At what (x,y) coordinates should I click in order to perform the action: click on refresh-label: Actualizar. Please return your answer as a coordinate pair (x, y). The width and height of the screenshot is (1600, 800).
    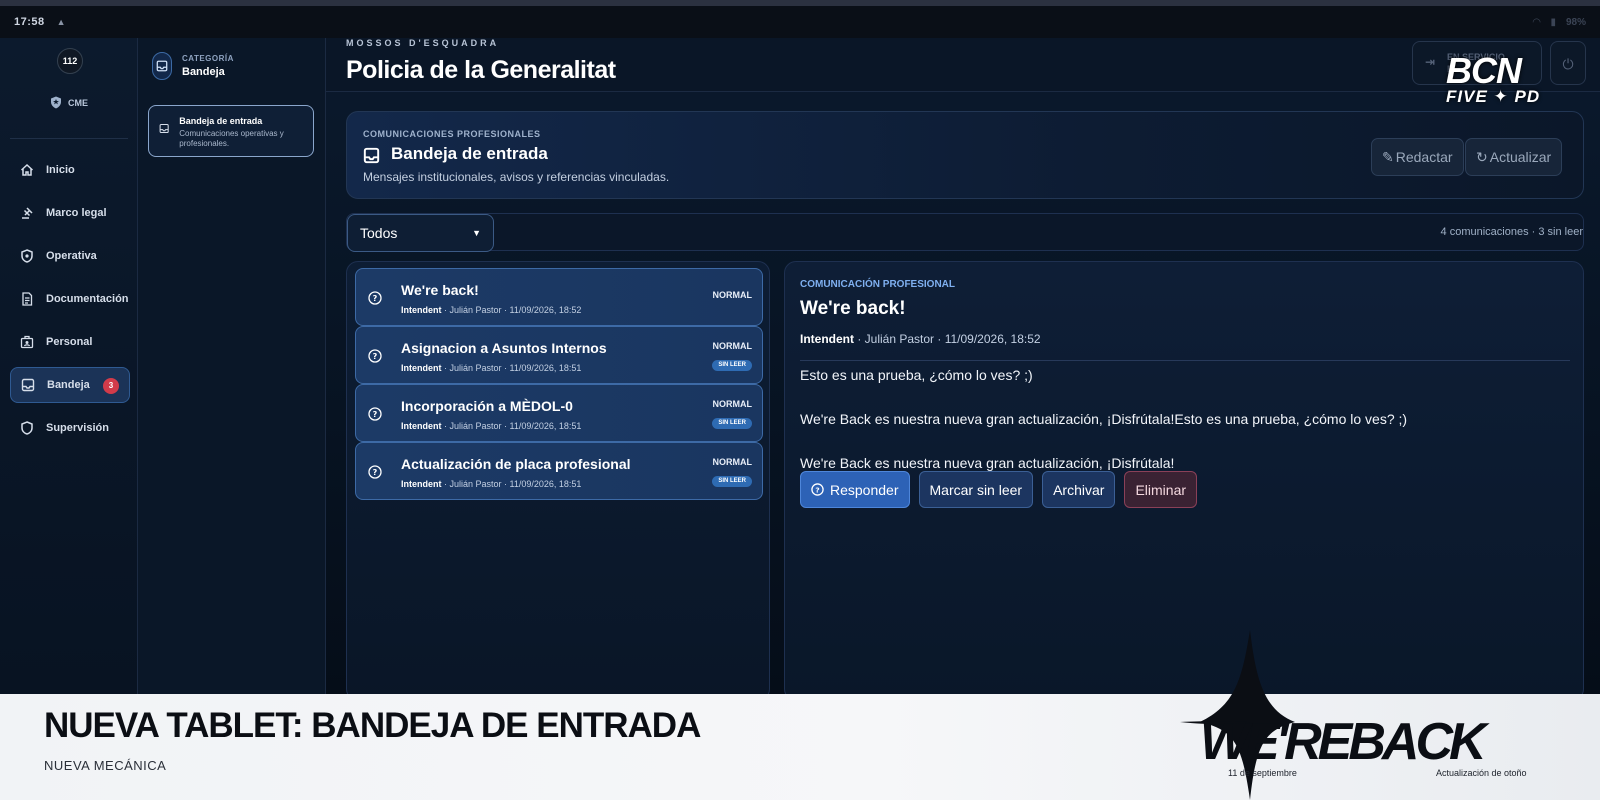
    Looking at the image, I should click on (1520, 157).